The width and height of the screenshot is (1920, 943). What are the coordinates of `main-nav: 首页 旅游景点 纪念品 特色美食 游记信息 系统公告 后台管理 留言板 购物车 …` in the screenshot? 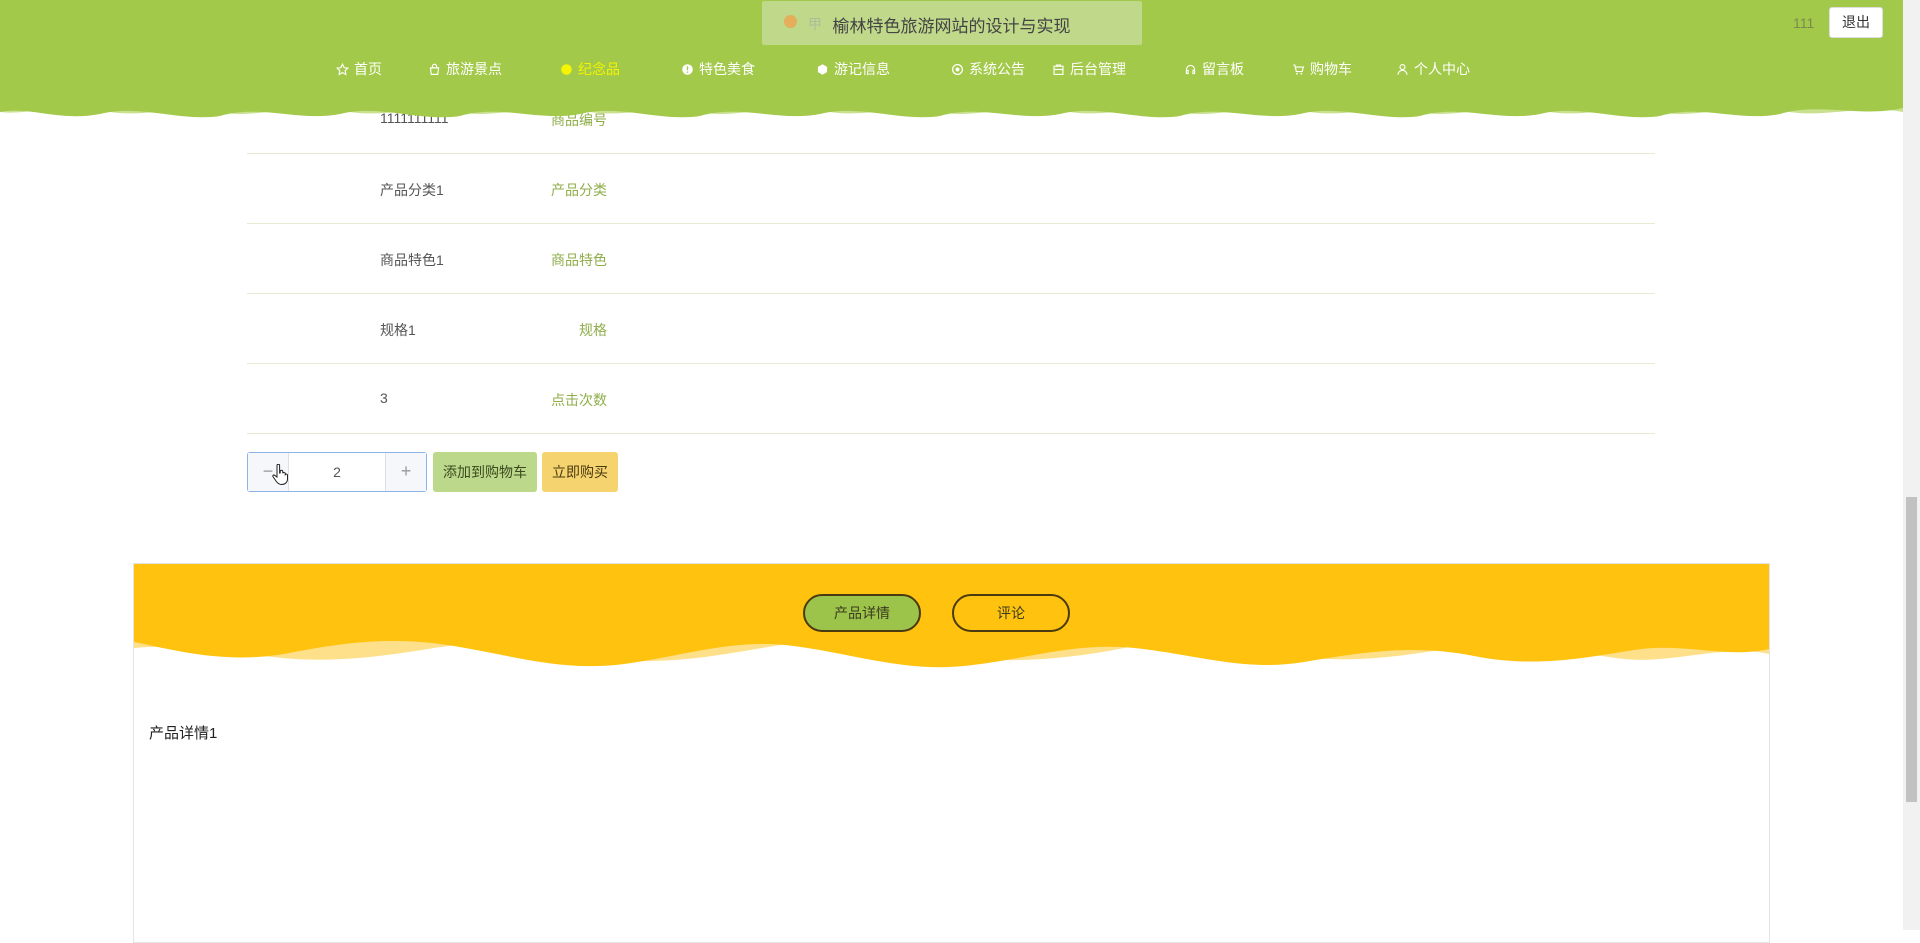 It's located at (903, 69).